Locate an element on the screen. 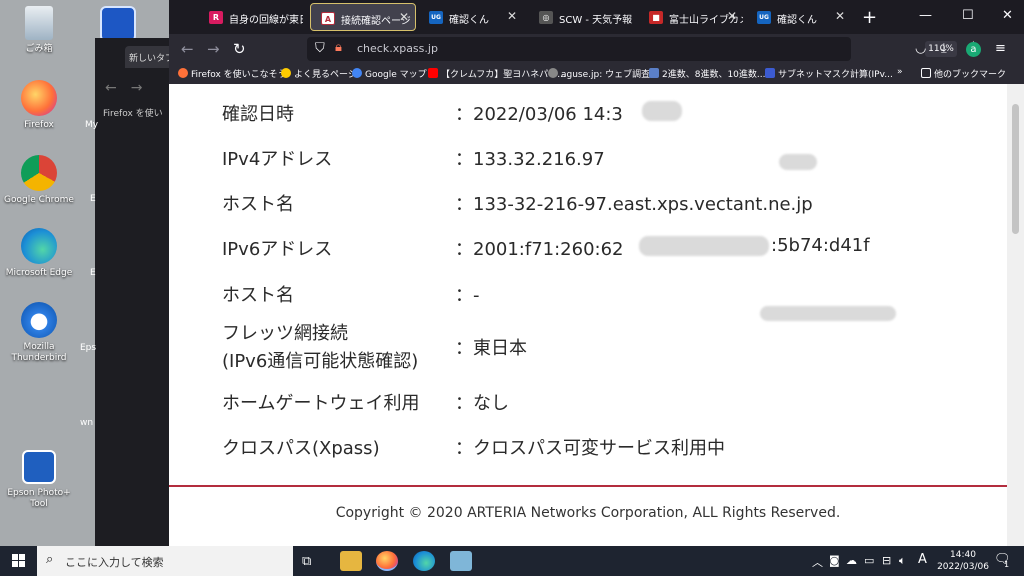  network-icon: ⊟ is located at coordinates (886, 560).